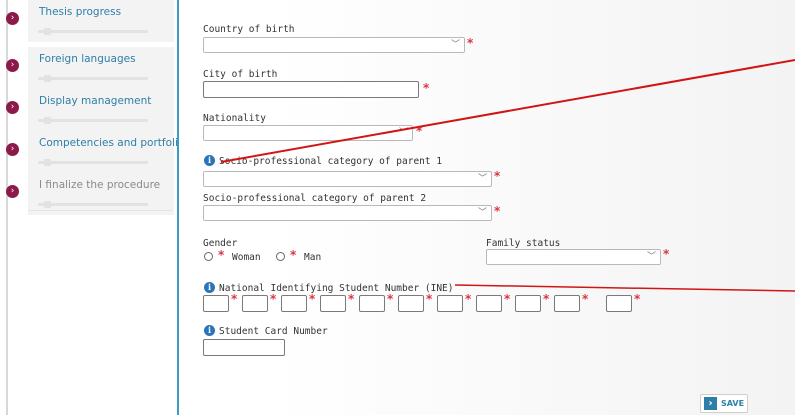 The width and height of the screenshot is (795, 415). I want to click on sidebar-item-card: Thesis progress, so click(101, 21).